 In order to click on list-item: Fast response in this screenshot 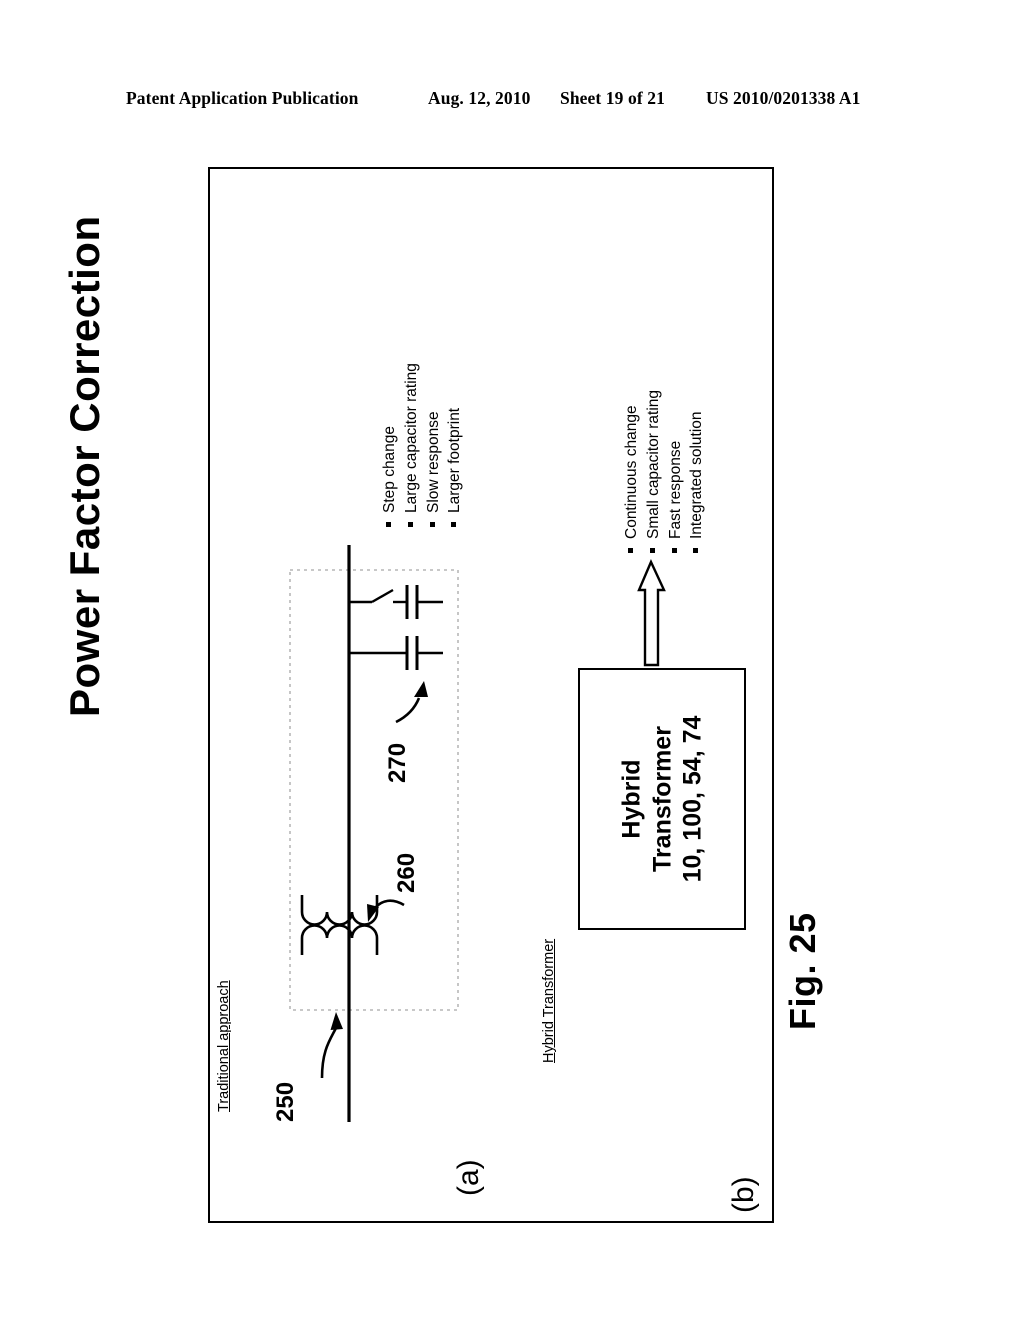, I will do `click(676, 471)`.